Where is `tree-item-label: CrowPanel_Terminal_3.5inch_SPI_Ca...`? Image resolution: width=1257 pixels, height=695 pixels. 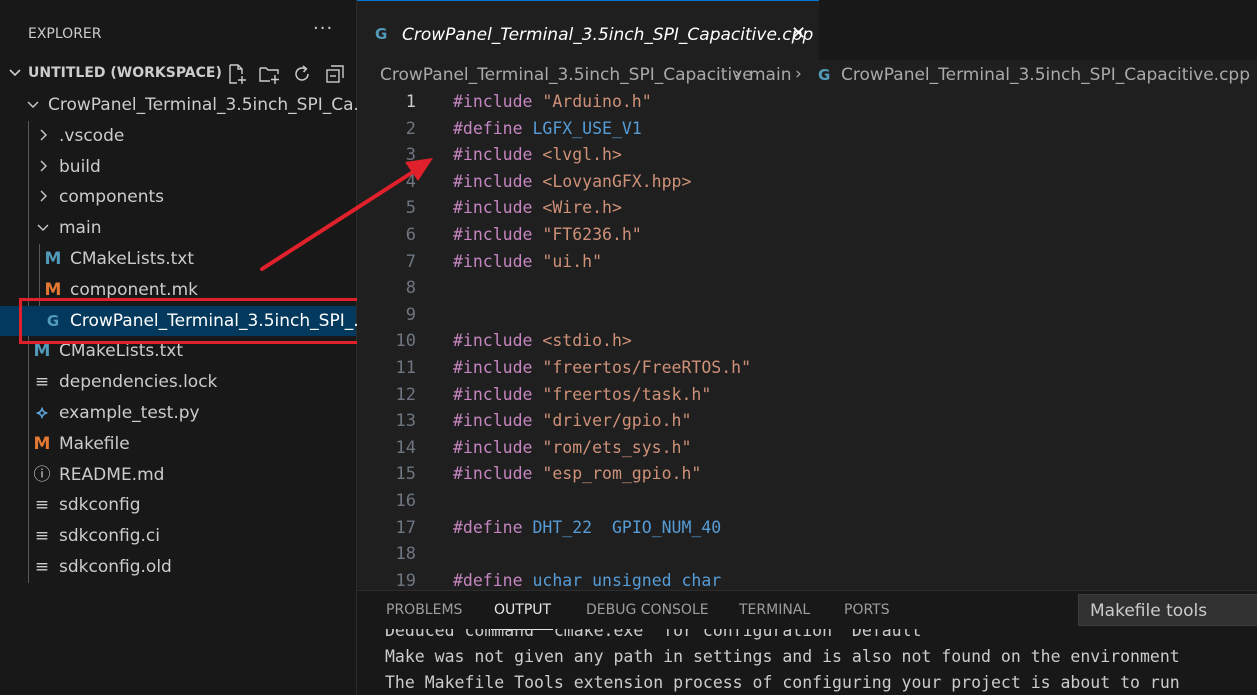 tree-item-label: CrowPanel_Terminal_3.5inch_SPI_Ca... is located at coordinates (209, 105).